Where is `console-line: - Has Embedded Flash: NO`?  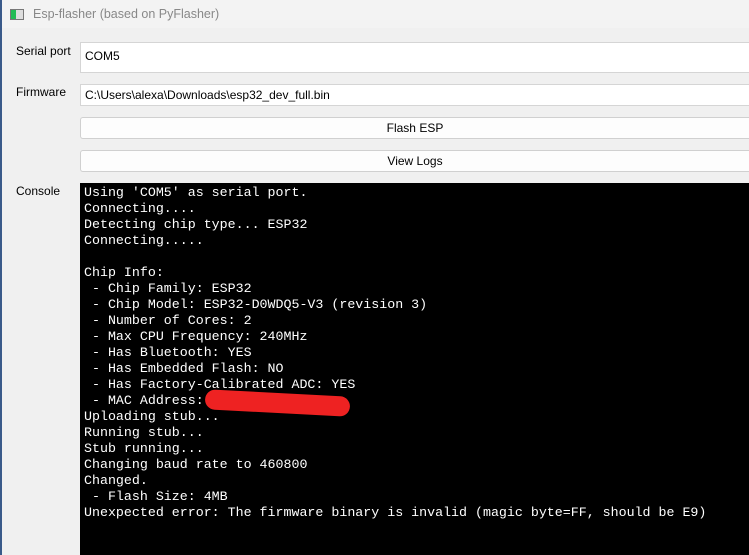
console-line: - Has Embedded Flash: NO is located at coordinates (184, 368).